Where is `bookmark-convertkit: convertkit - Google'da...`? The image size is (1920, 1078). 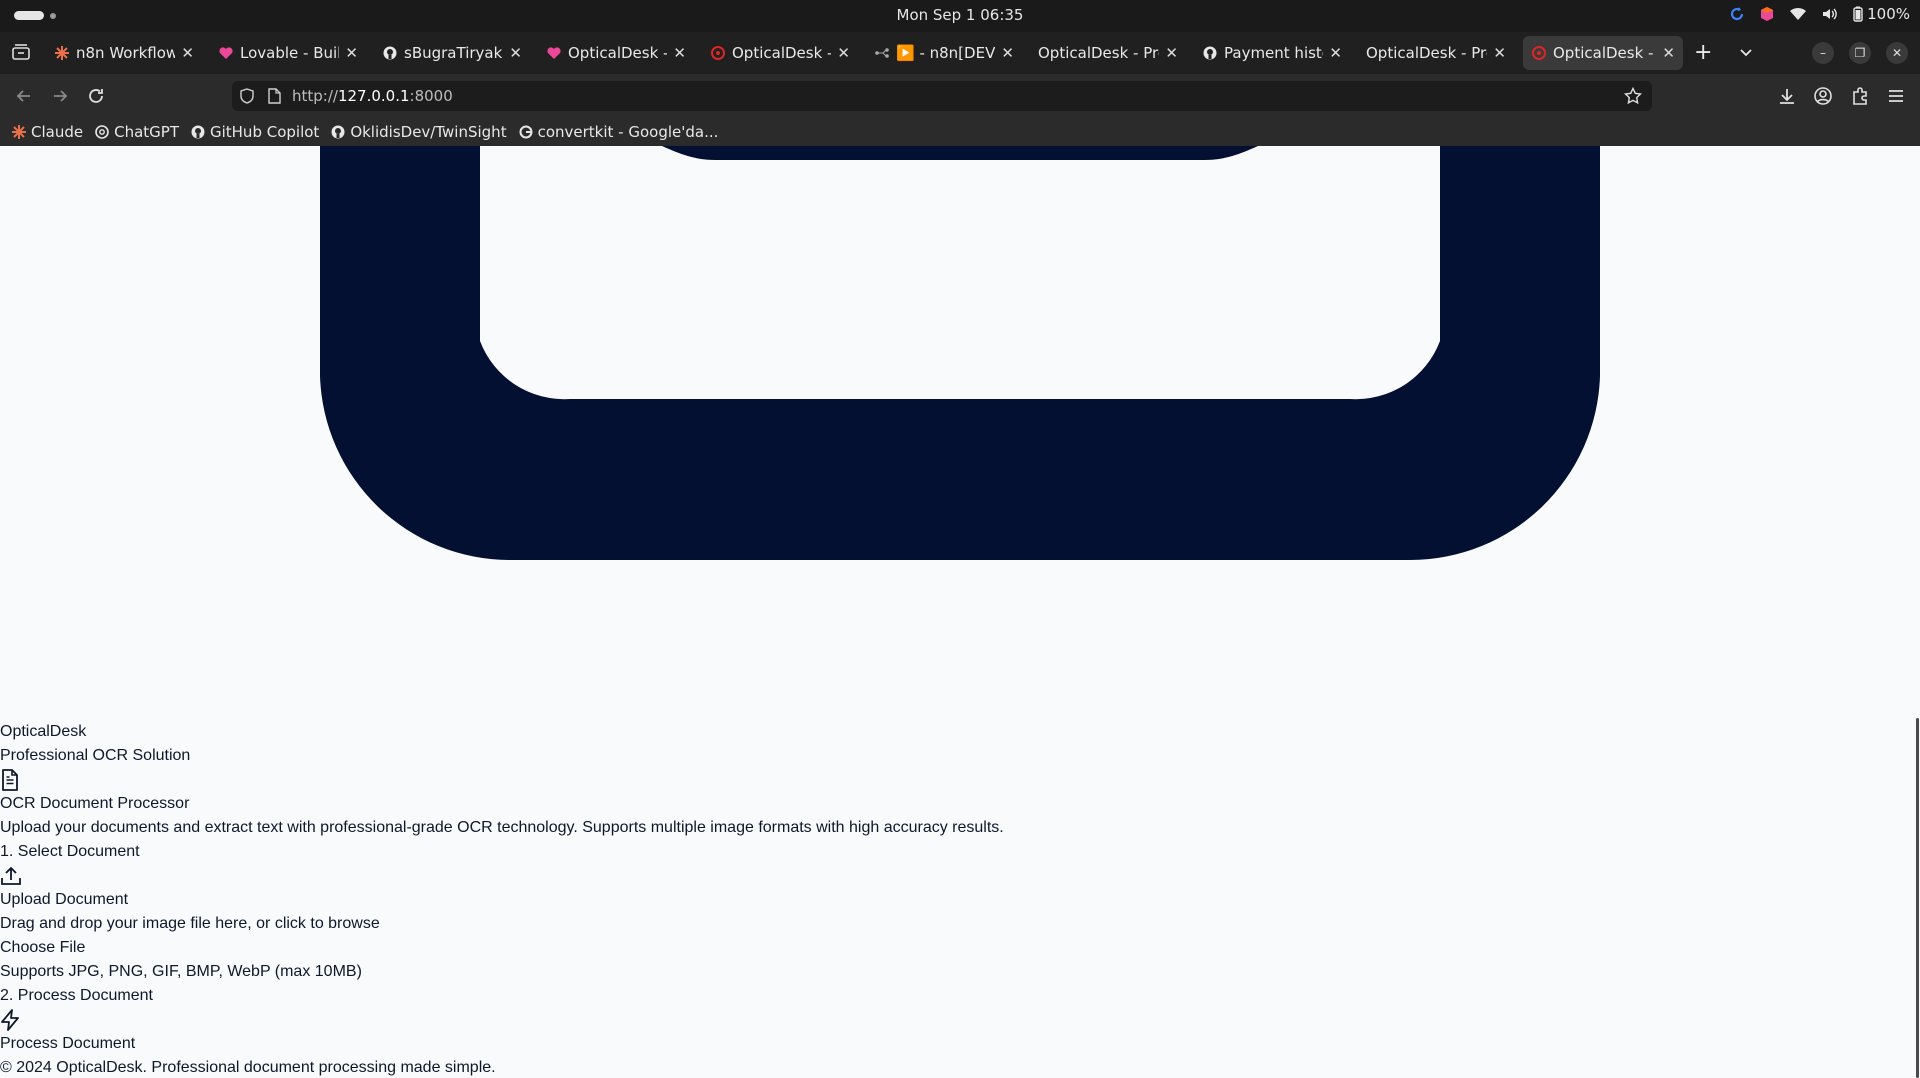
bookmark-convertkit: convertkit - Google'da... is located at coordinates (619, 132).